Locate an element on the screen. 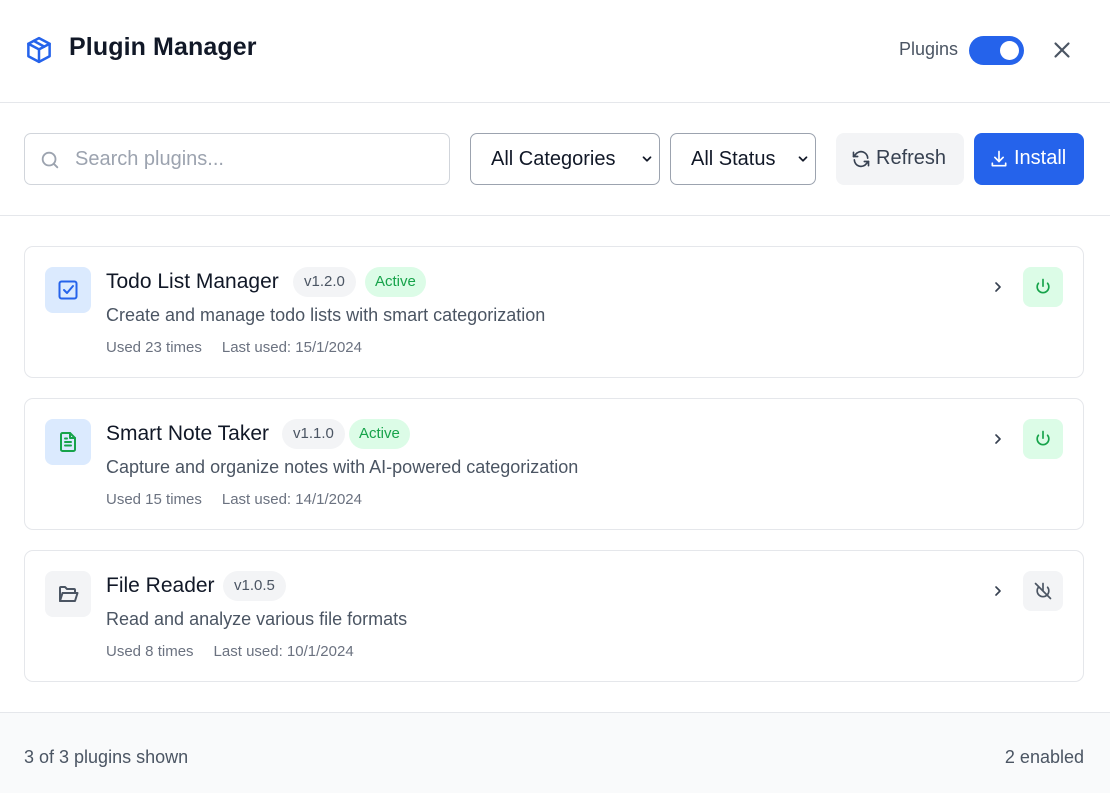  version-badge: v1.1.0 is located at coordinates (313, 434).